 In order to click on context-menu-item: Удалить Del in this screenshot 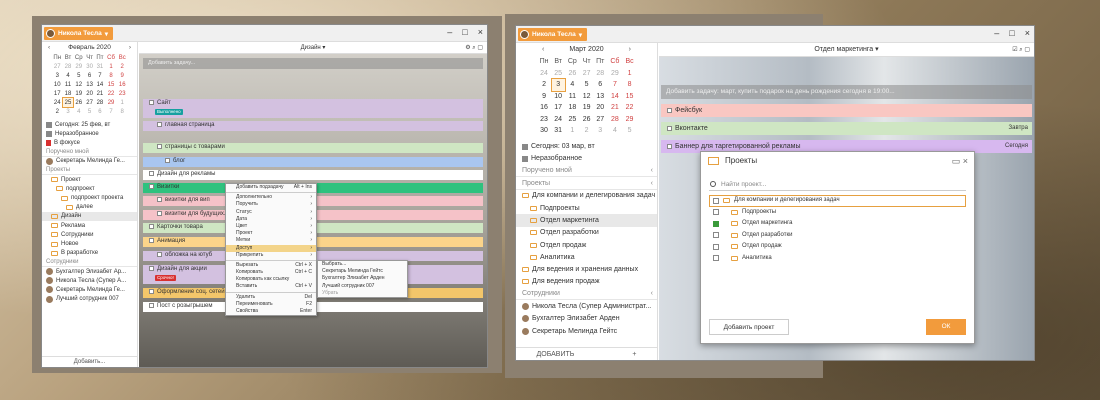, I will do `click(271, 297)`.